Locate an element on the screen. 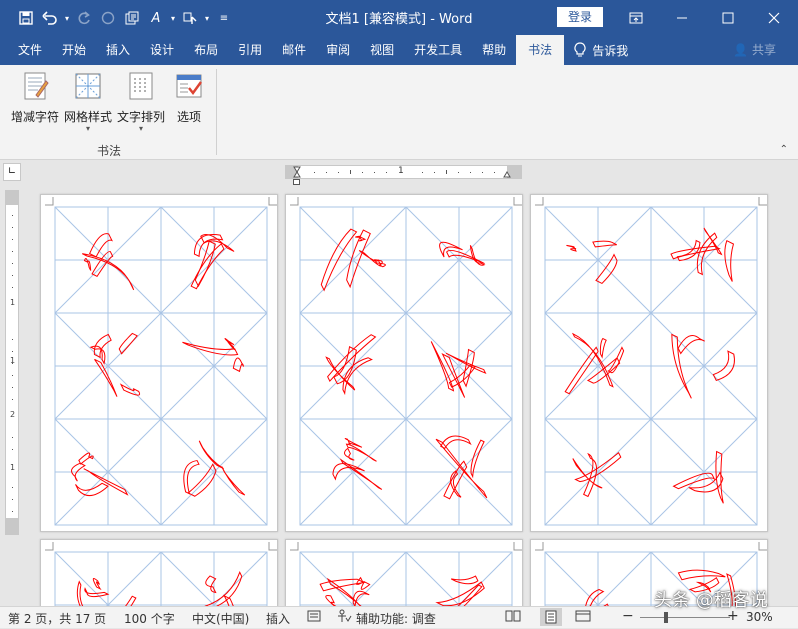 Image resolution: width=798 pixels, height=629 pixels. read-mode-icon is located at coordinates (513, 617).